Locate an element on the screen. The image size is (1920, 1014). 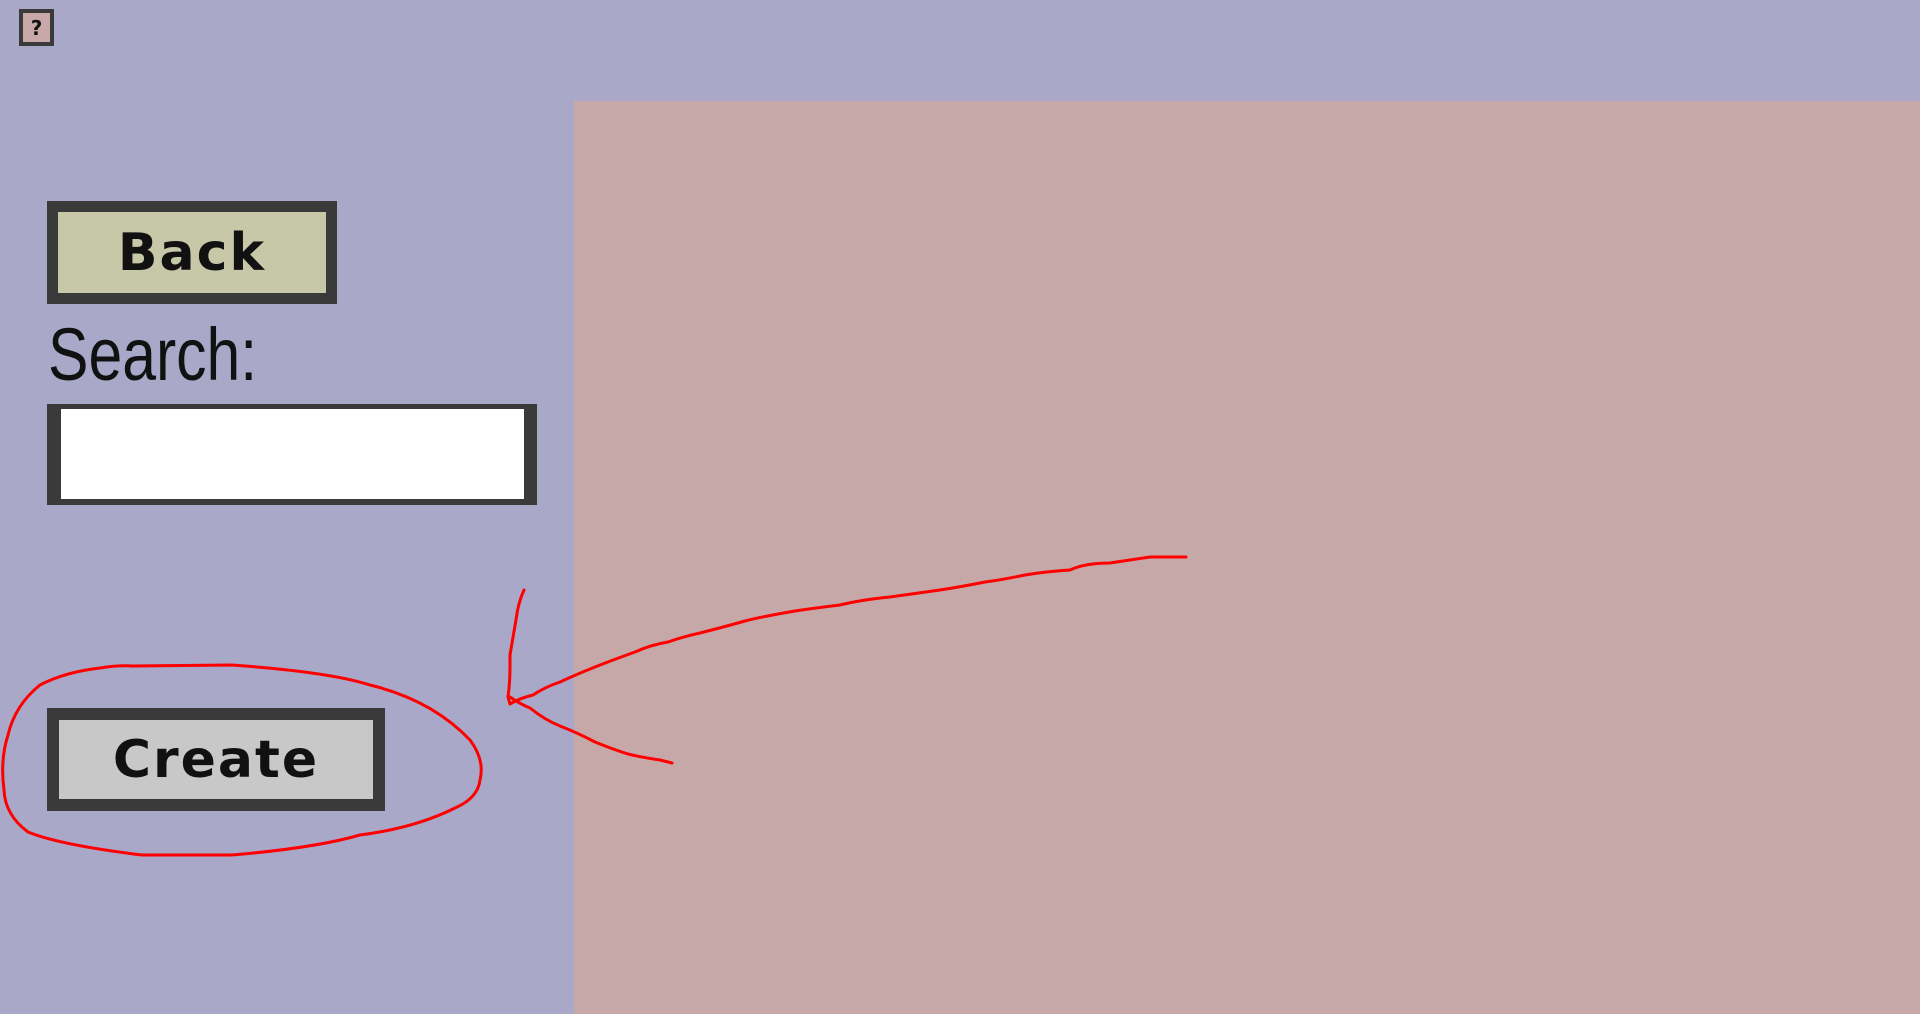
search-label: Search: is located at coordinates (153, 354).